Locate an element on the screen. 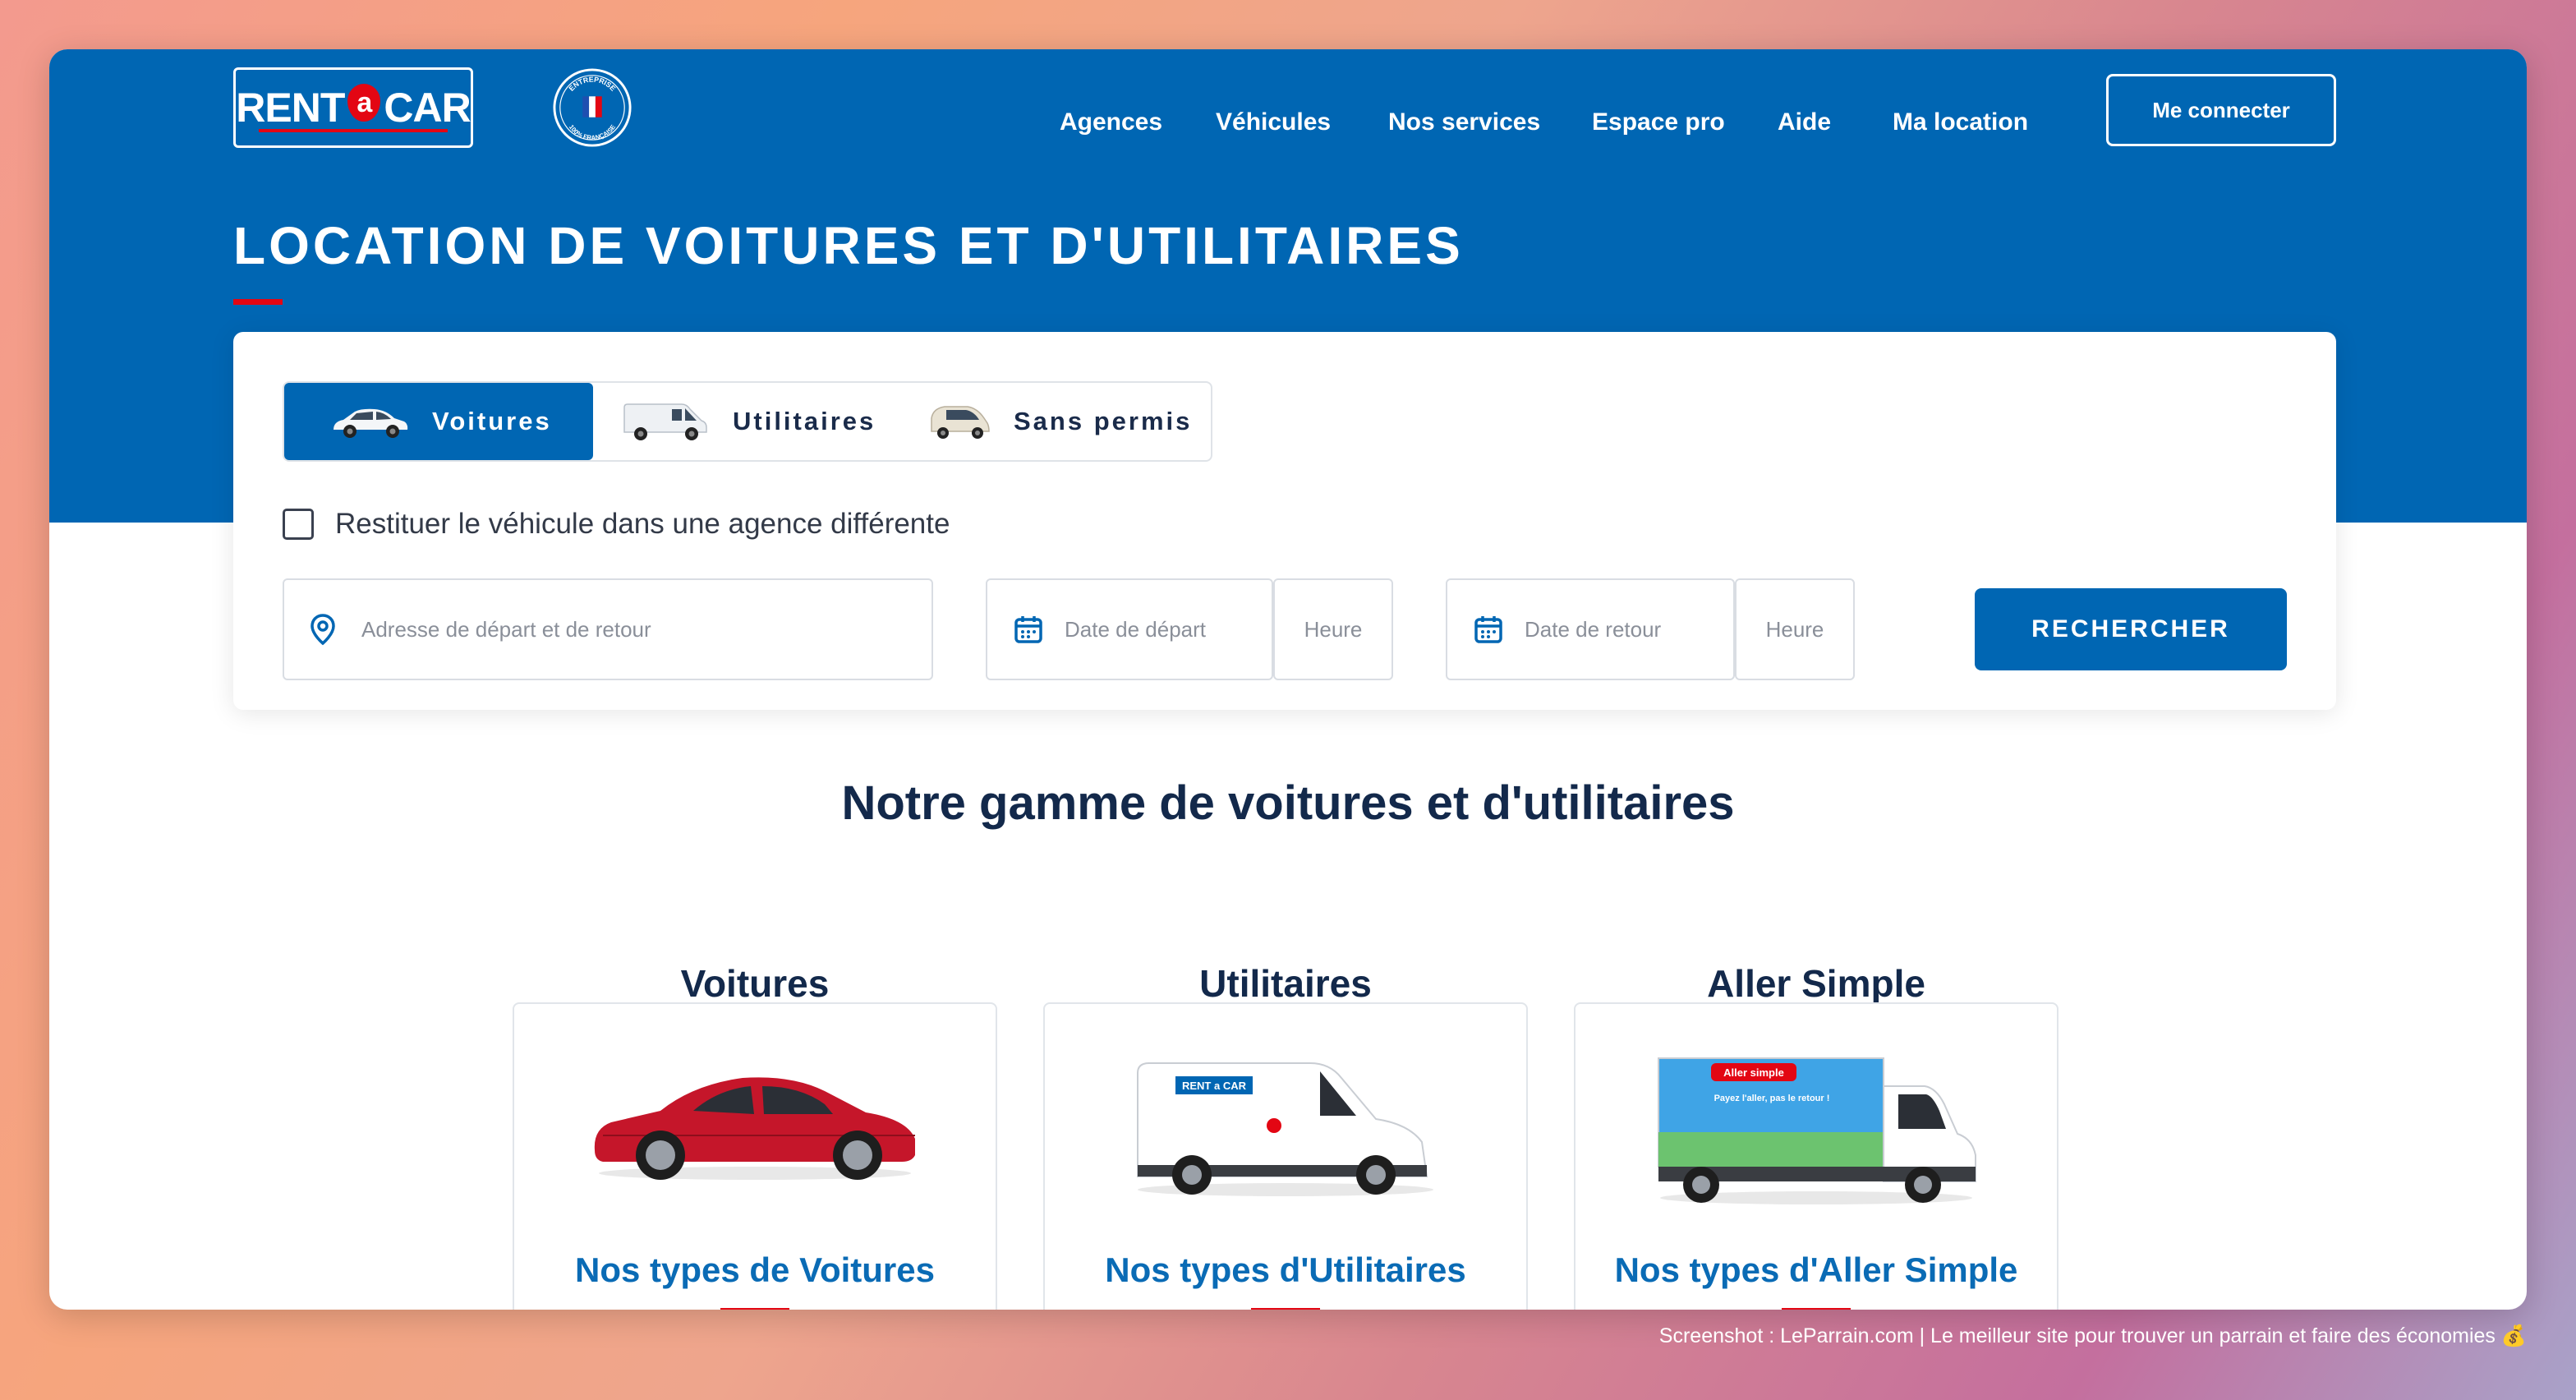  nav-aide: Aide is located at coordinates (1805, 122).